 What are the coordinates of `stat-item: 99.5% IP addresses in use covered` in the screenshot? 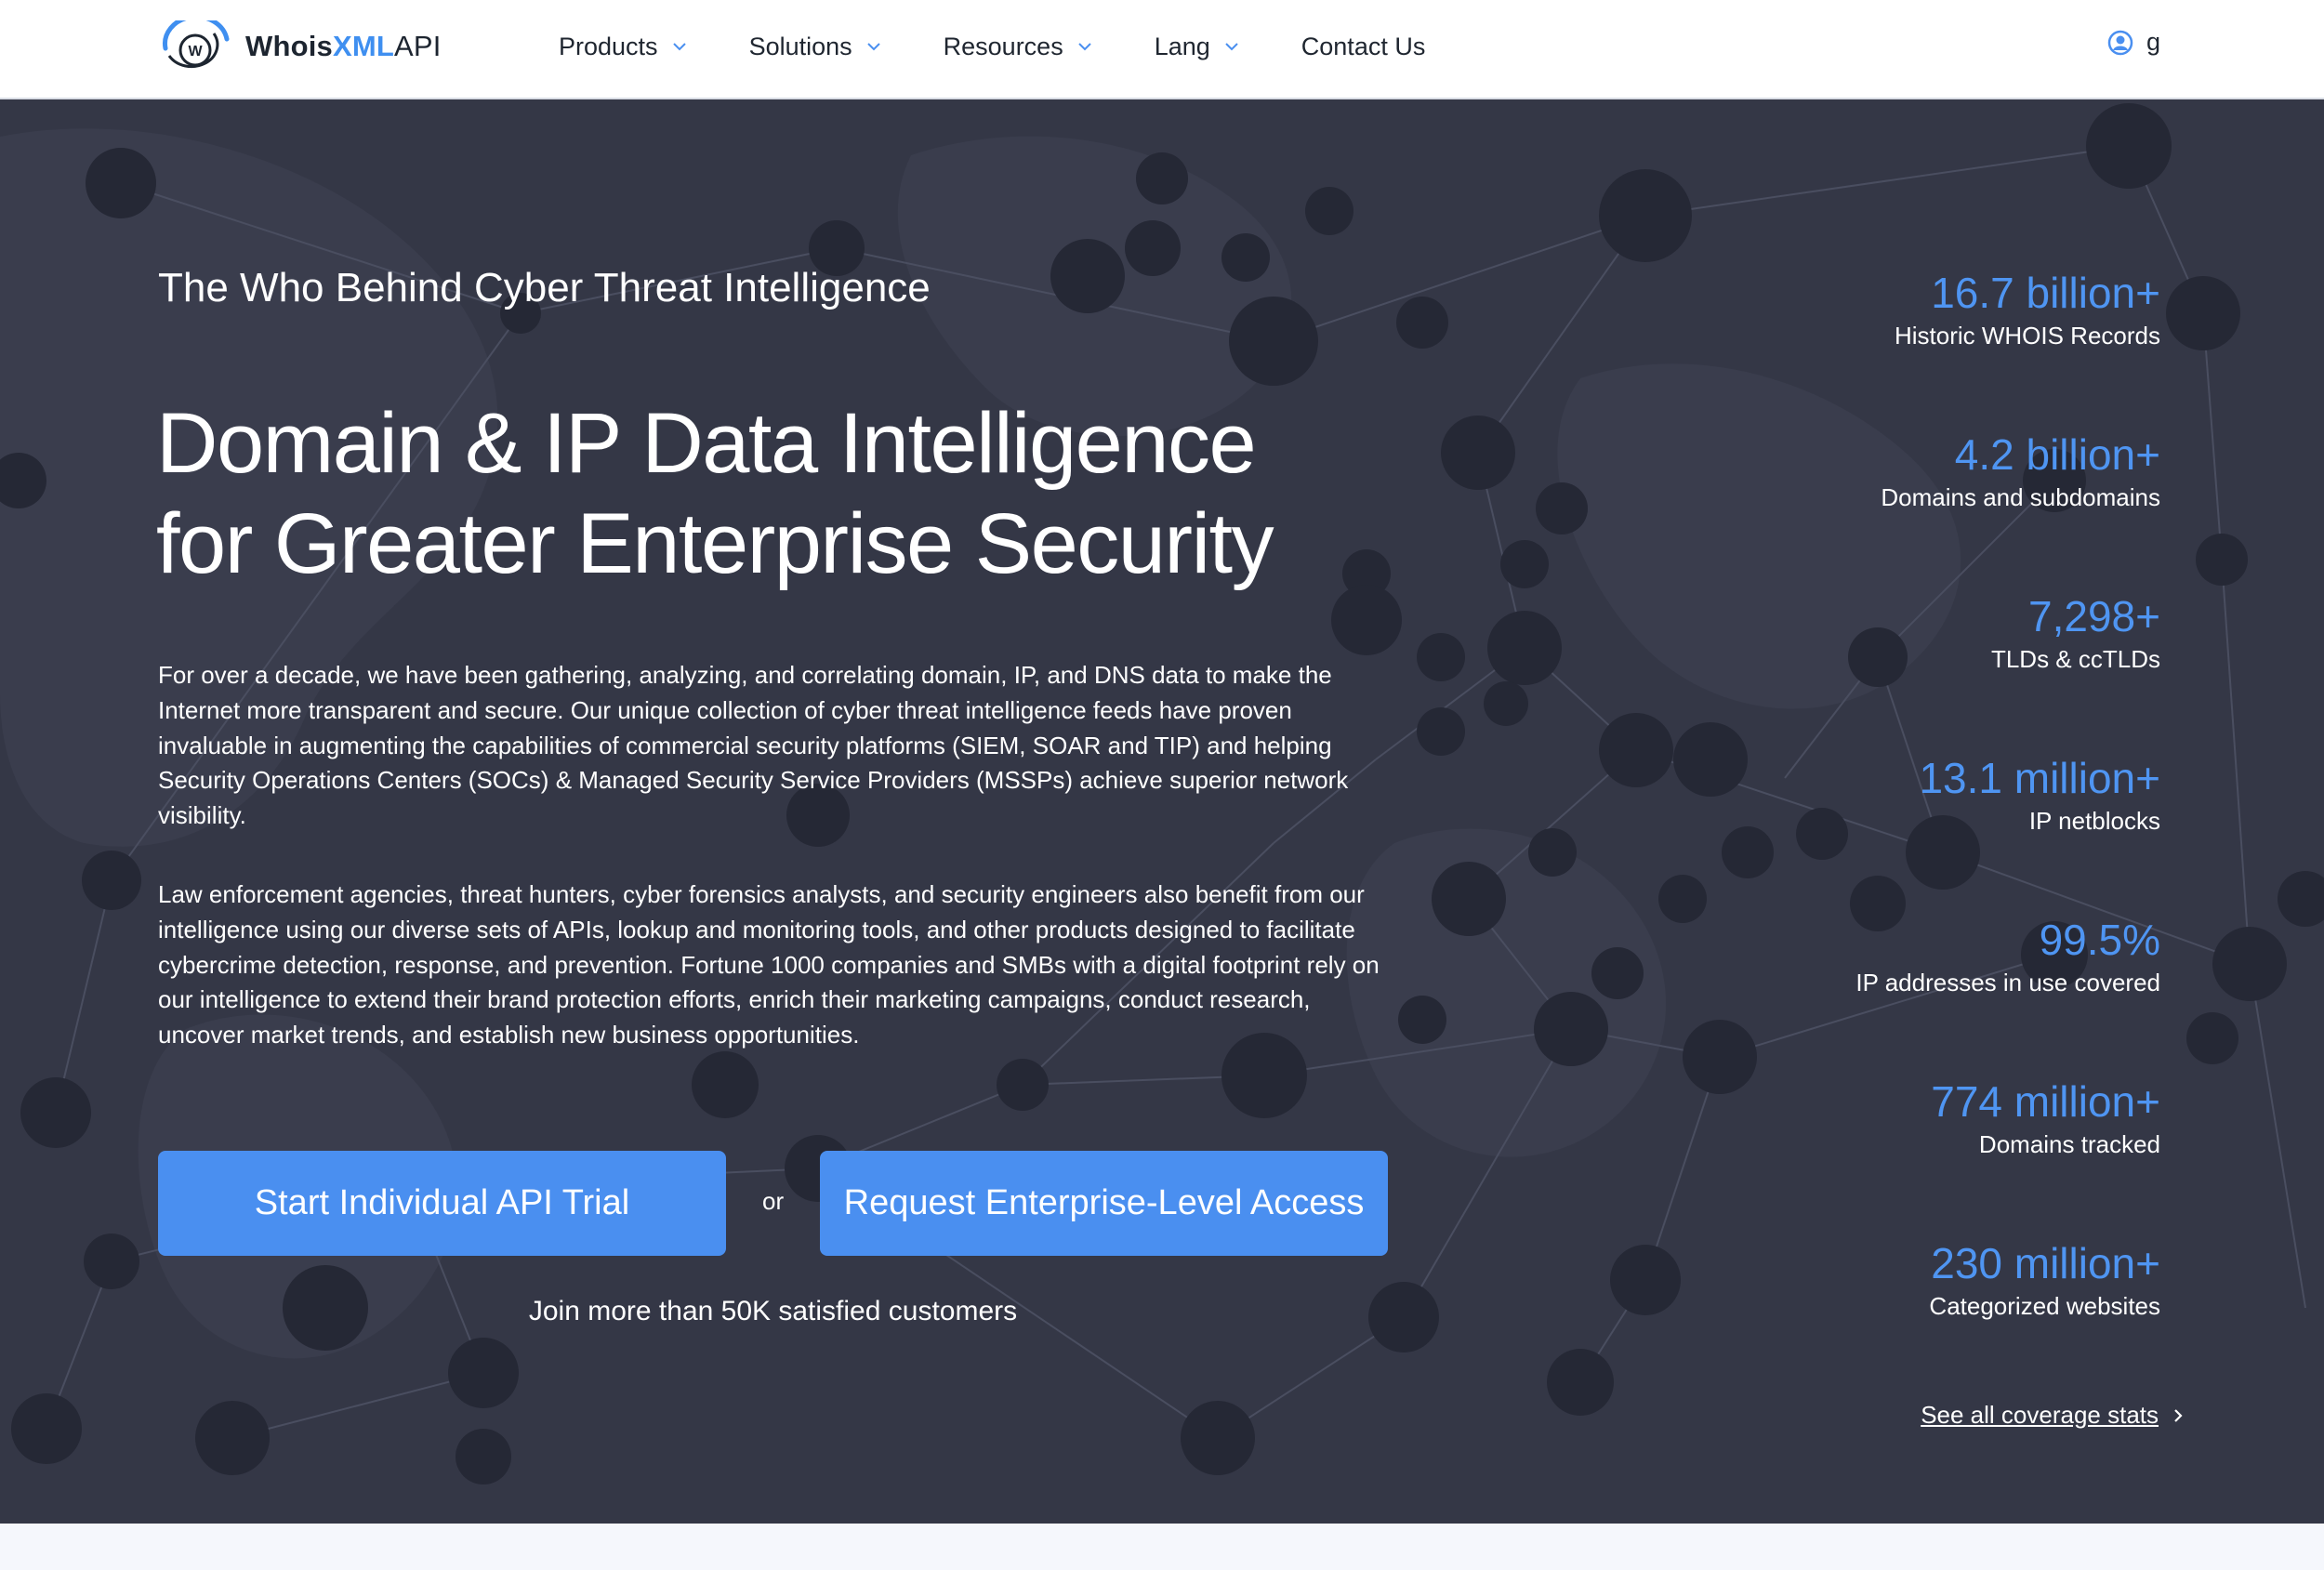 It's located at (1881, 995).